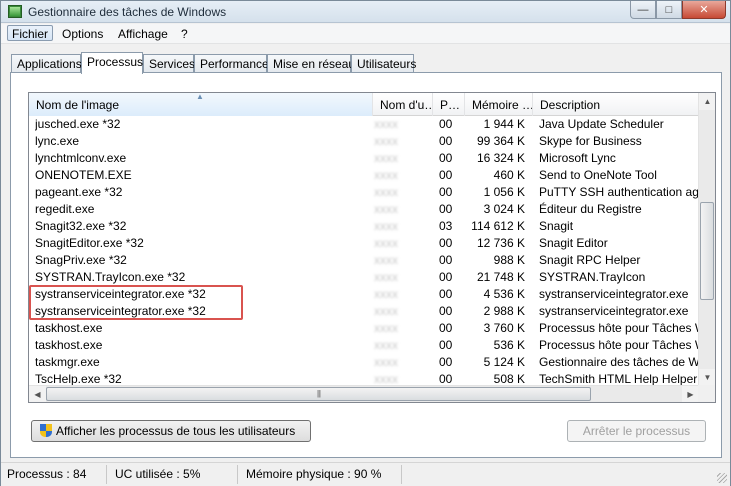  What do you see at coordinates (601, 124) in the screenshot?
I see `process-description: Java Update Scheduler` at bounding box center [601, 124].